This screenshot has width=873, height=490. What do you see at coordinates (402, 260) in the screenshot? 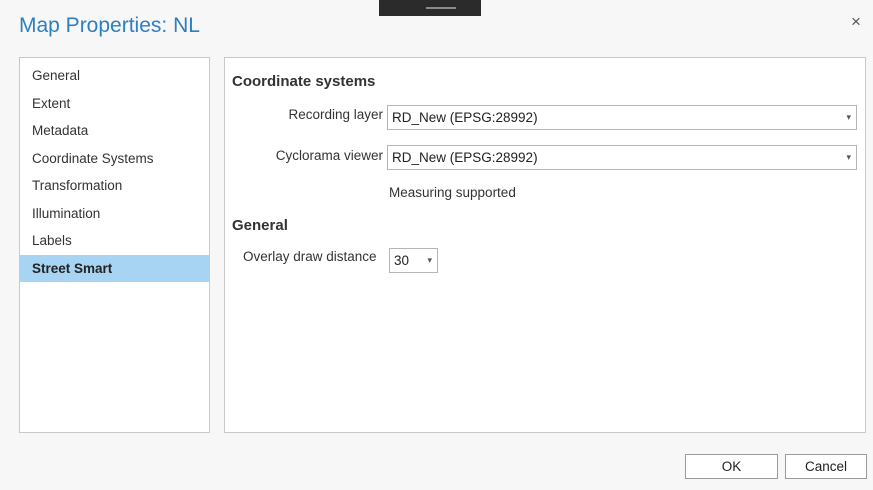
I see `overlay-draw-distance-value: 30` at bounding box center [402, 260].